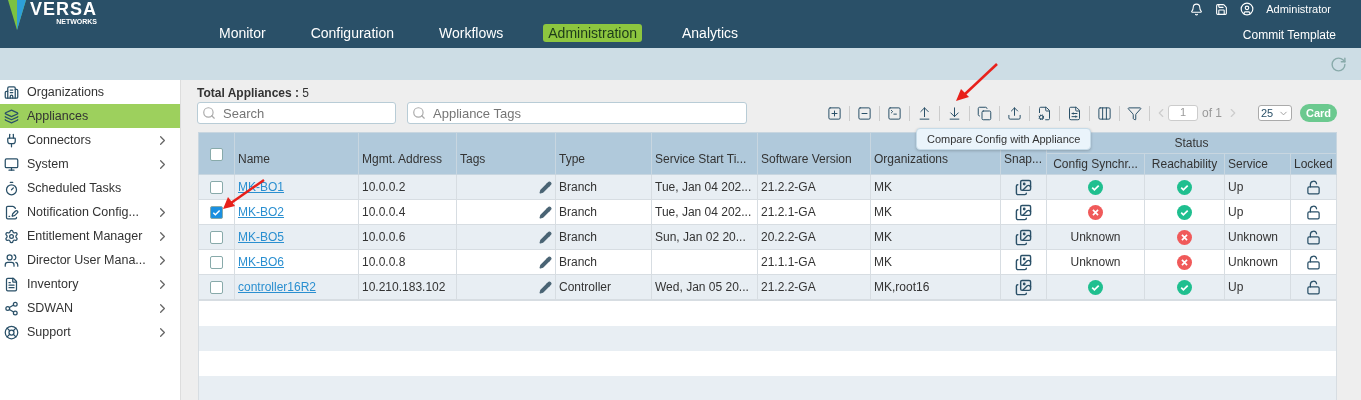 The image size is (1361, 400). Describe the element at coordinates (11, 260) in the screenshot. I see `users-icon` at that location.